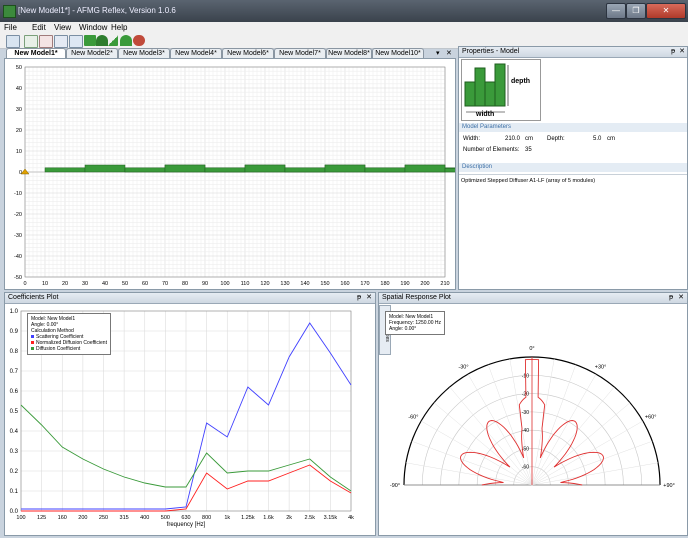 This screenshot has width=688, height=538. What do you see at coordinates (102, 40) in the screenshot?
I see `dome-icon` at bounding box center [102, 40].